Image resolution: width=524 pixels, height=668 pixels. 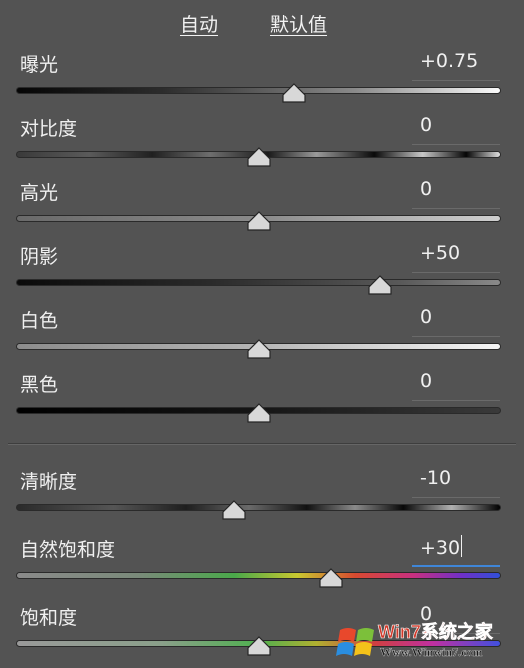 I want to click on shadows-value-field: +50, so click(x=456, y=257).